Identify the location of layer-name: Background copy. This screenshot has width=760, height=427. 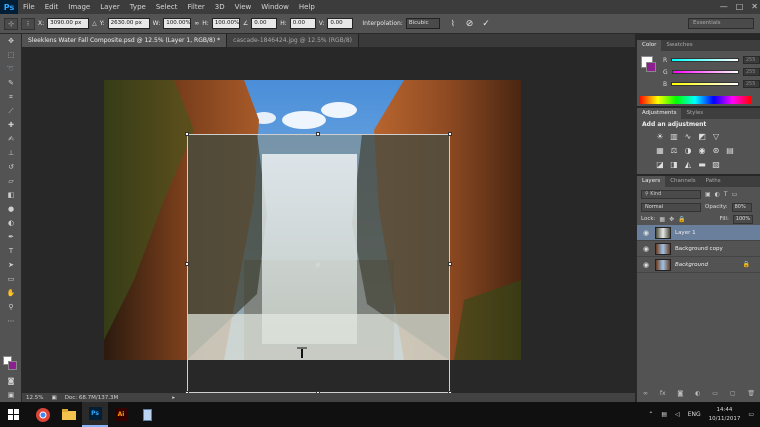
(699, 249).